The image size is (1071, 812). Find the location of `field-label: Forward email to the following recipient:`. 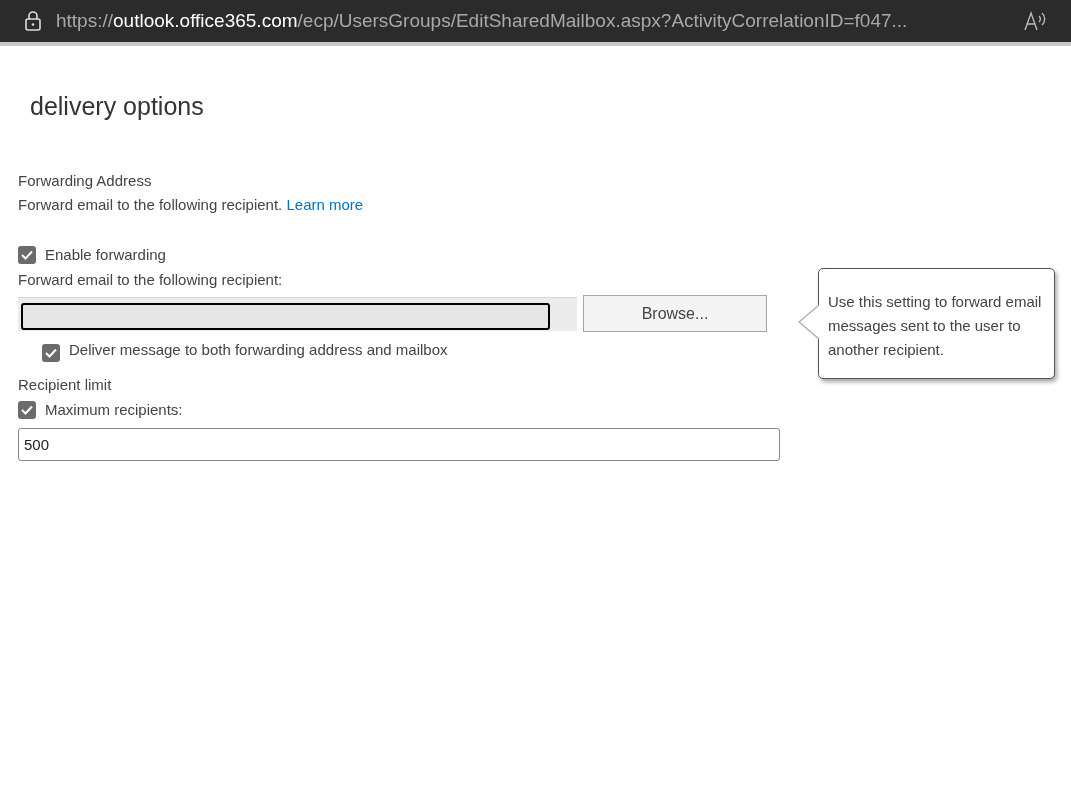

field-label: Forward email to the following recipient: is located at coordinates (151, 280).